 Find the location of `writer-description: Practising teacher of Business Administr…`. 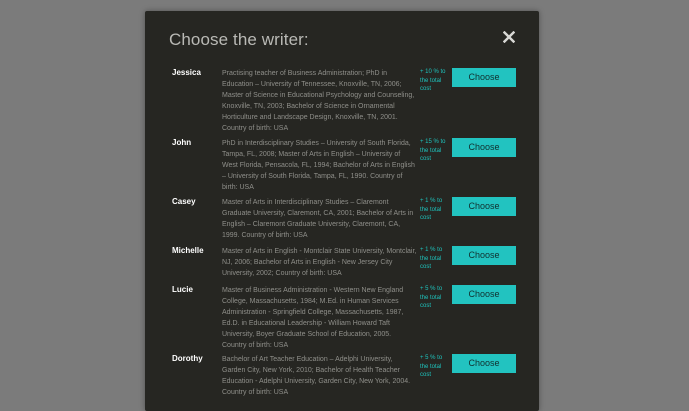

writer-description: Practising teacher of Business Administr… is located at coordinates (318, 101).